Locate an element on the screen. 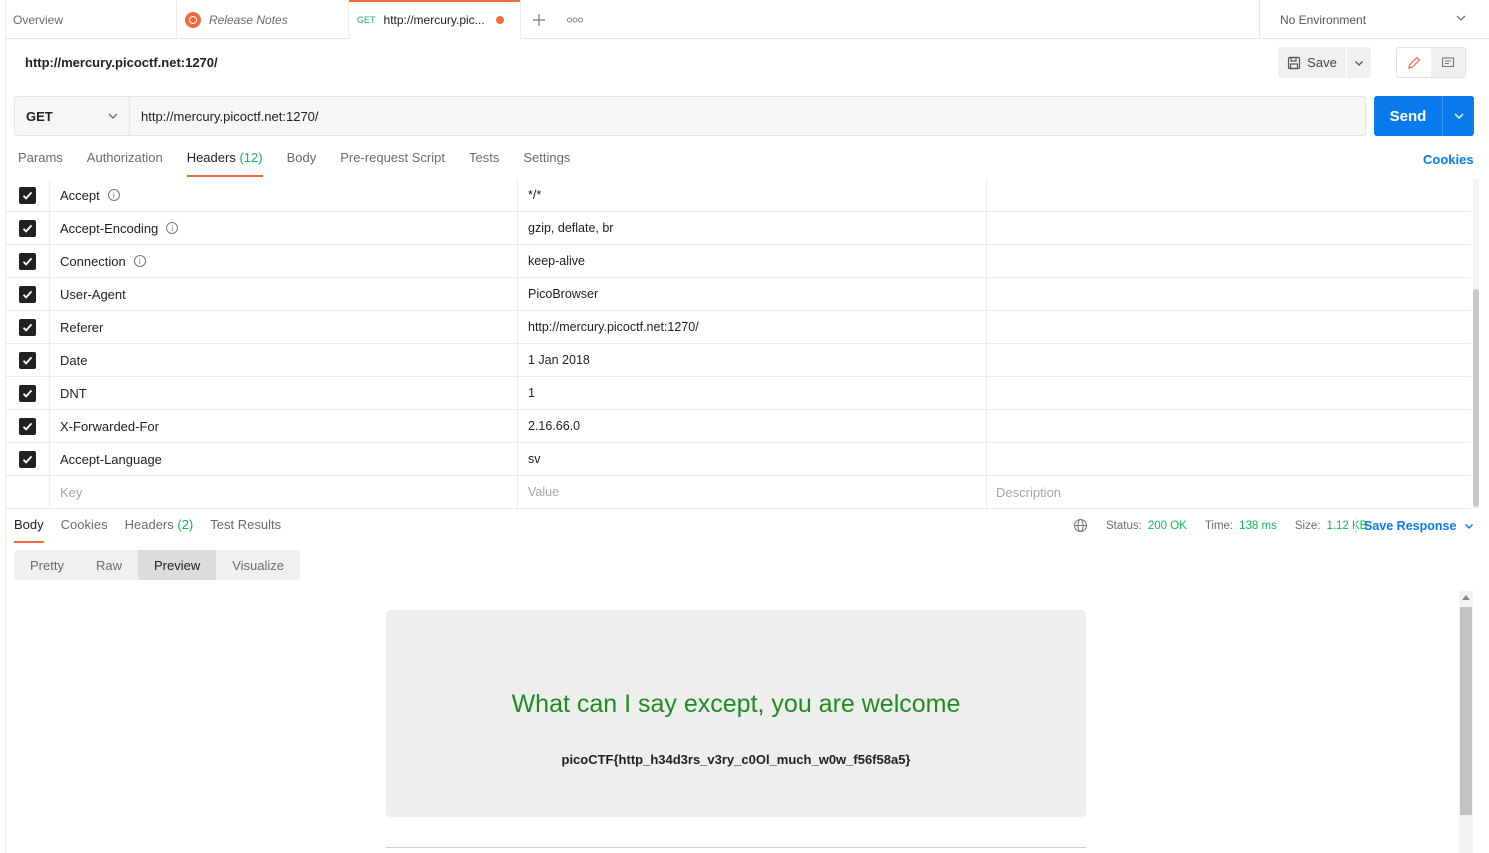  tab-headers: Headers (12) is located at coordinates (224, 163).